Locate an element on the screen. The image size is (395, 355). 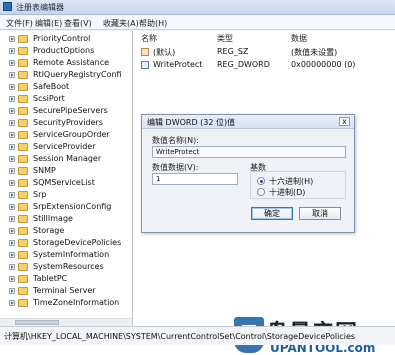
base-groupbox: 十六进制(H) 十进制(D) is located at coordinates (298, 185).